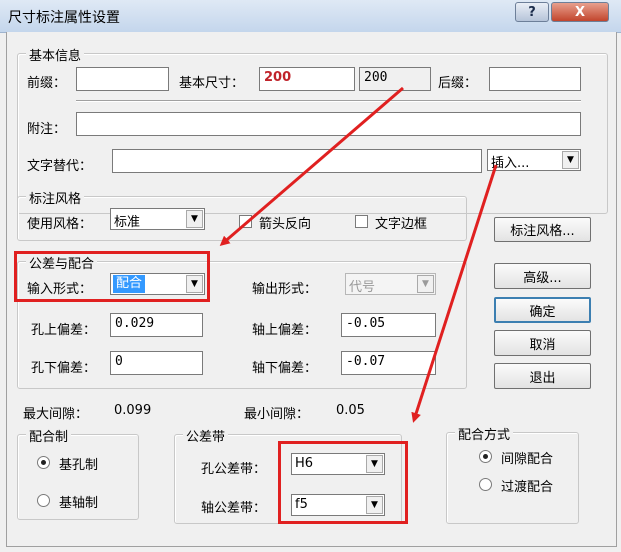 Image resolution: width=621 pixels, height=552 pixels. Describe the element at coordinates (64, 330) in the screenshot. I see `hole-upper-label: 孔上偏差：` at that location.